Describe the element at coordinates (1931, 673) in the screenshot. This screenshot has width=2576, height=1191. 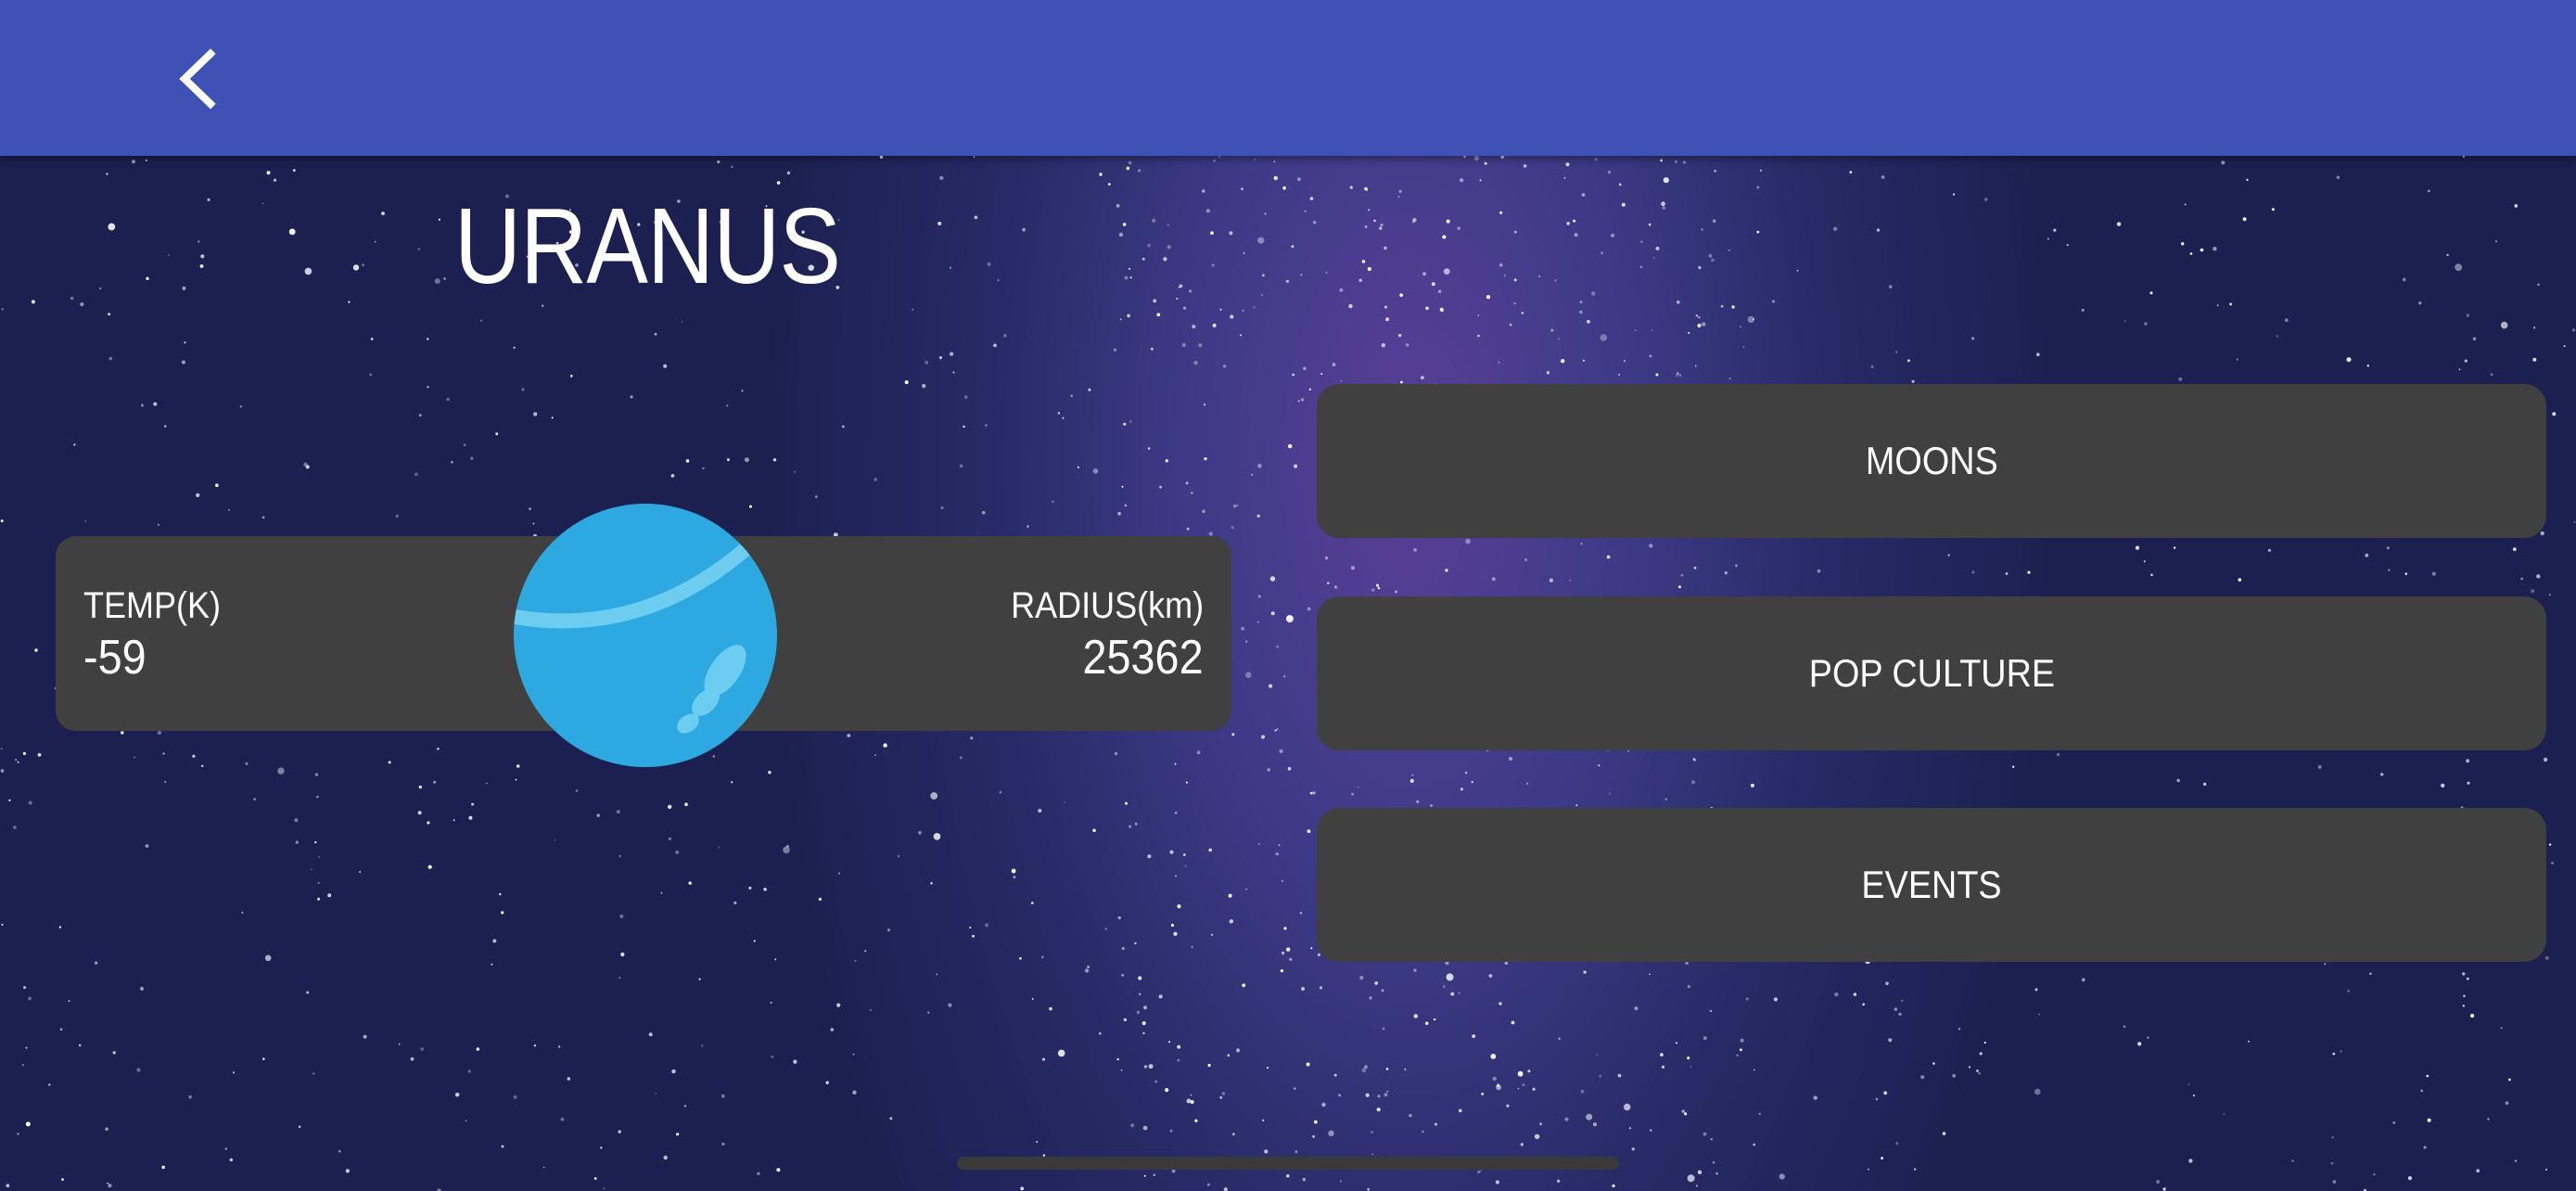
I see `pop-culture-button: POP CULTURE` at that location.